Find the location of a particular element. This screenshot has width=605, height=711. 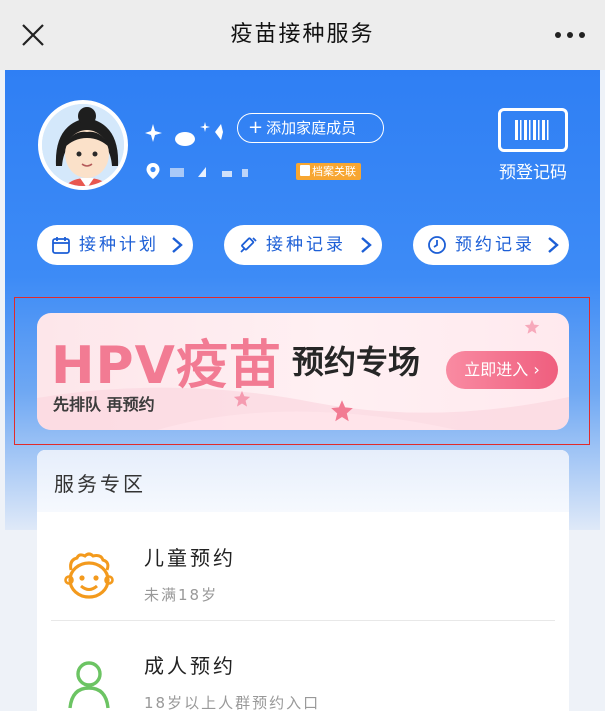

list-item-adult-appointment: 成人预约 18岁以上人群预约入口 is located at coordinates (303, 673).